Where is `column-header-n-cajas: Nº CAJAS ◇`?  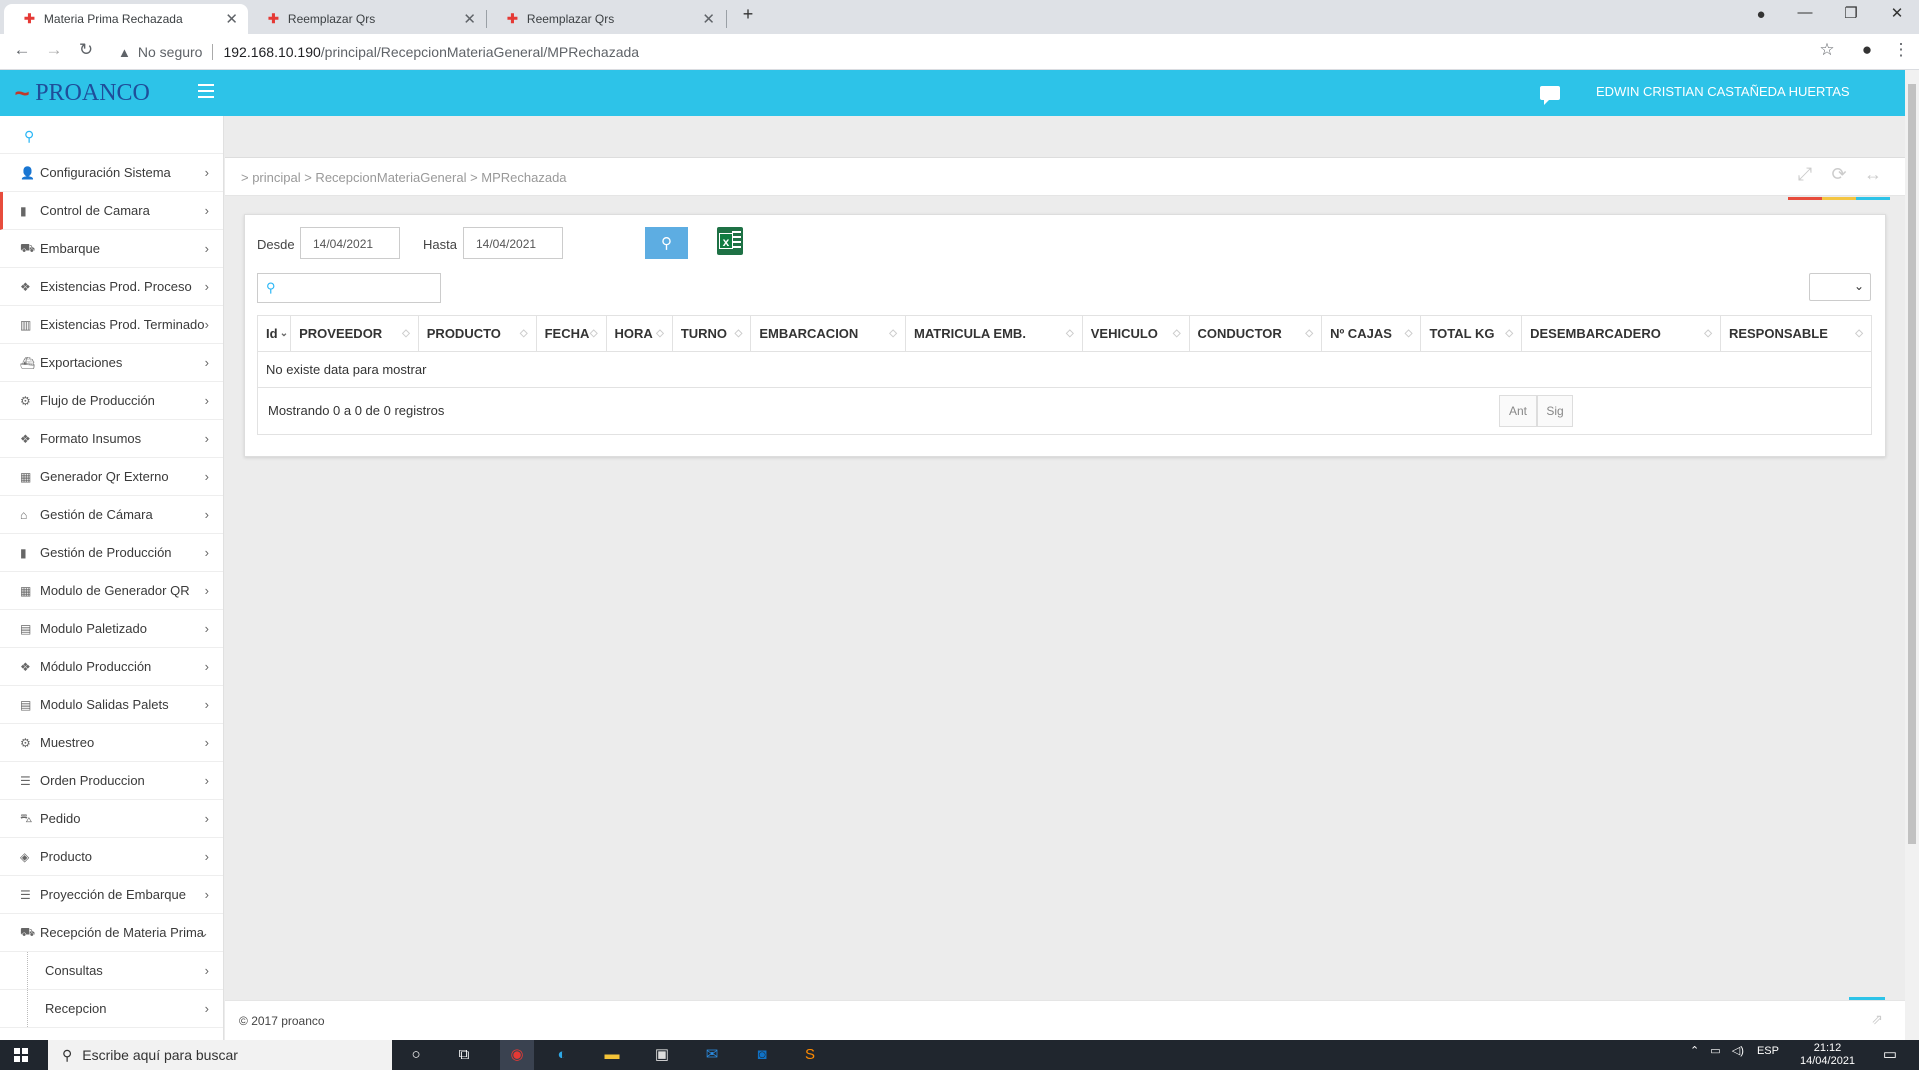
column-header-n-cajas: Nº CAJAS ◇ is located at coordinates (1371, 333).